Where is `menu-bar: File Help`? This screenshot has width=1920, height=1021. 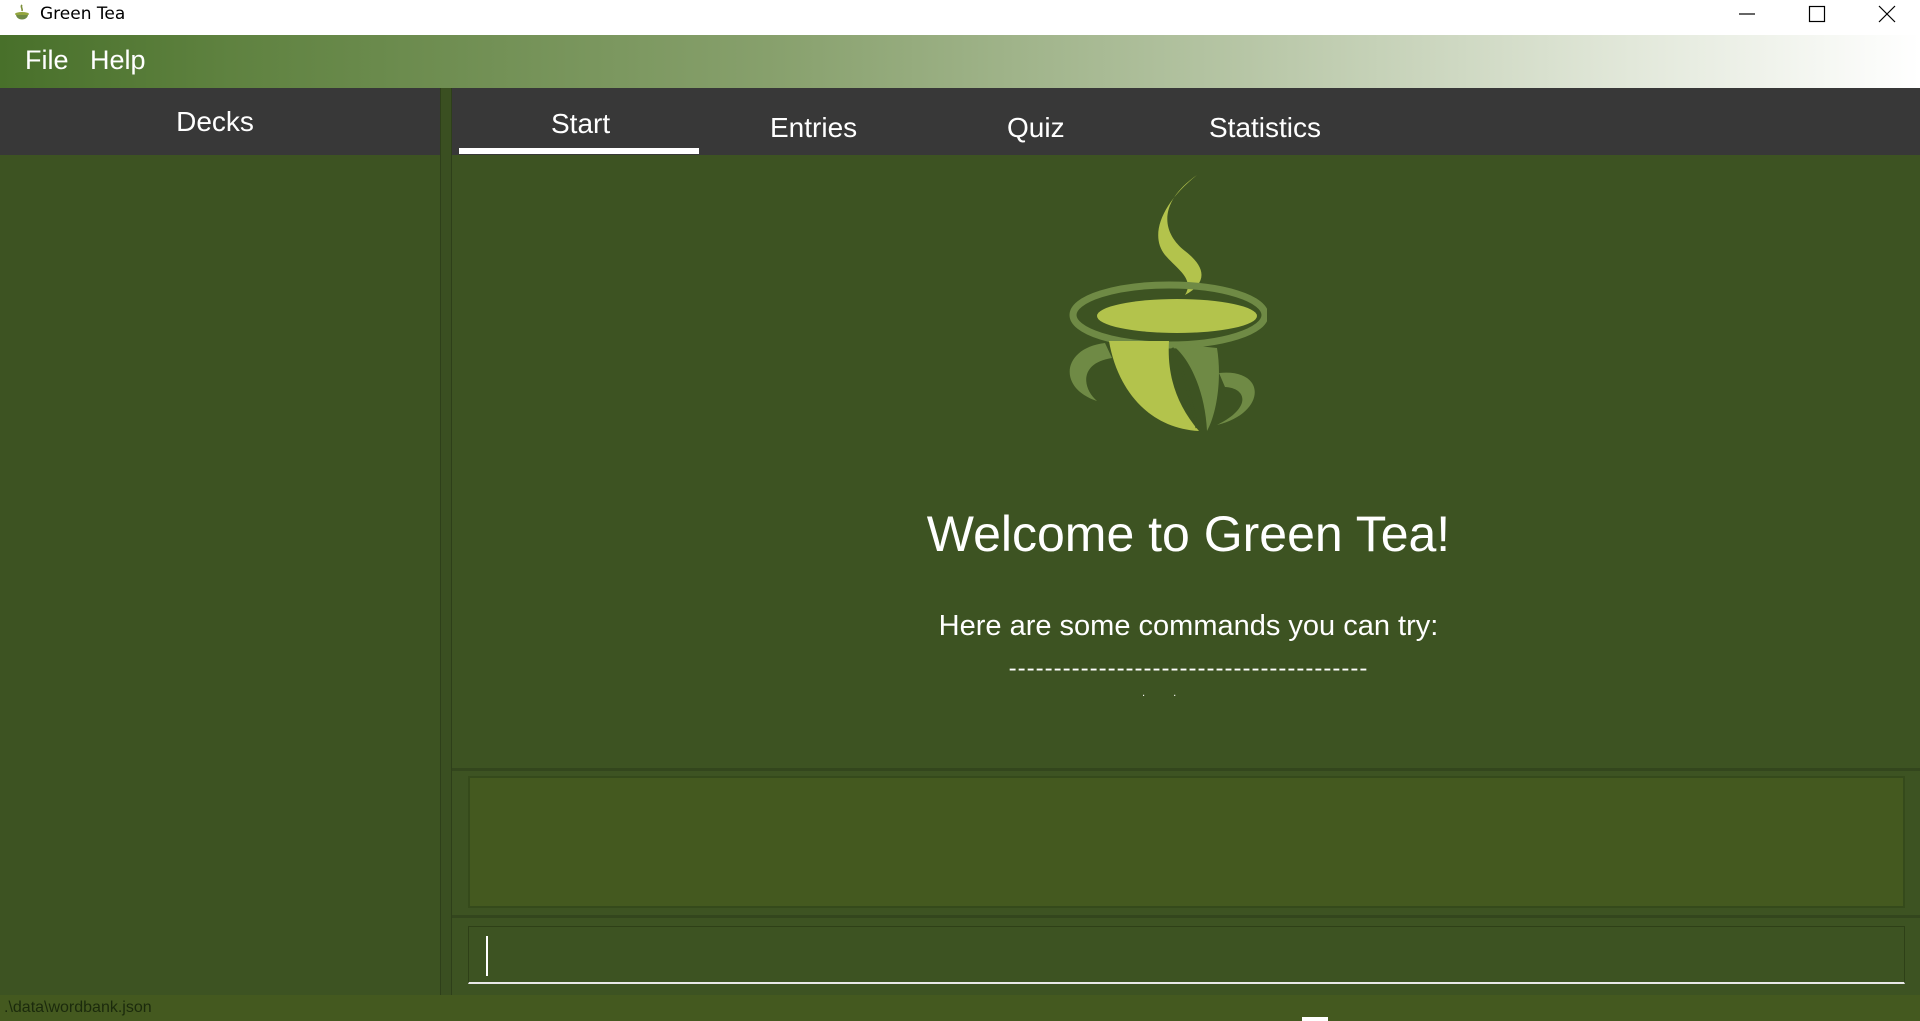
menu-bar: File Help is located at coordinates (960, 61).